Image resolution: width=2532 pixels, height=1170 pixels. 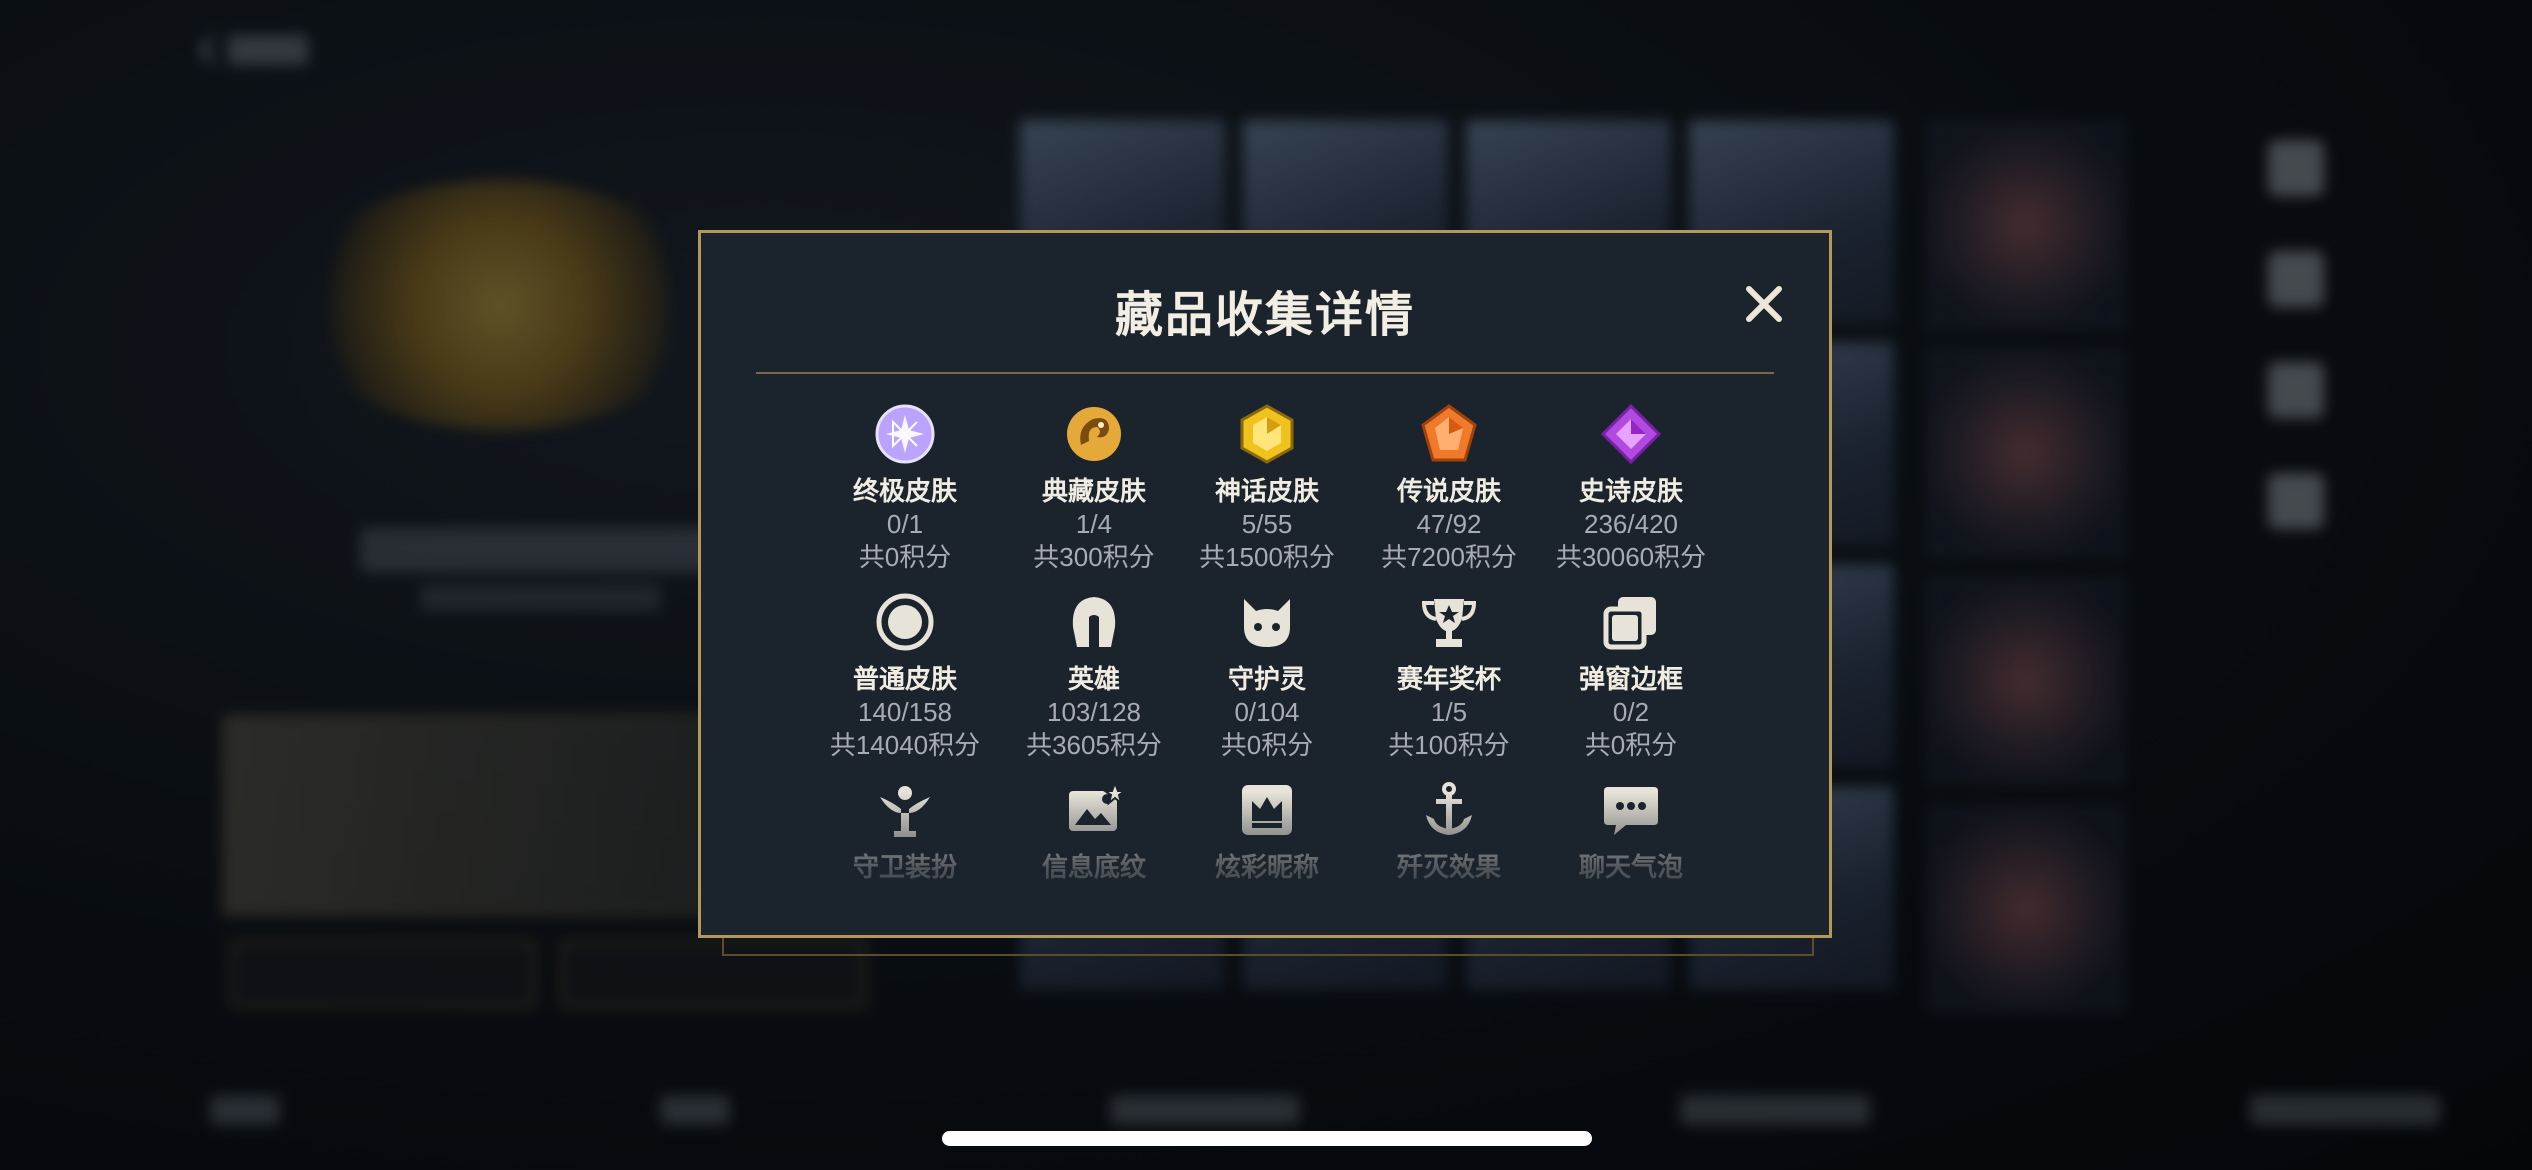 What do you see at coordinates (905, 524) in the screenshot?
I see `category-count: 0/1` at bounding box center [905, 524].